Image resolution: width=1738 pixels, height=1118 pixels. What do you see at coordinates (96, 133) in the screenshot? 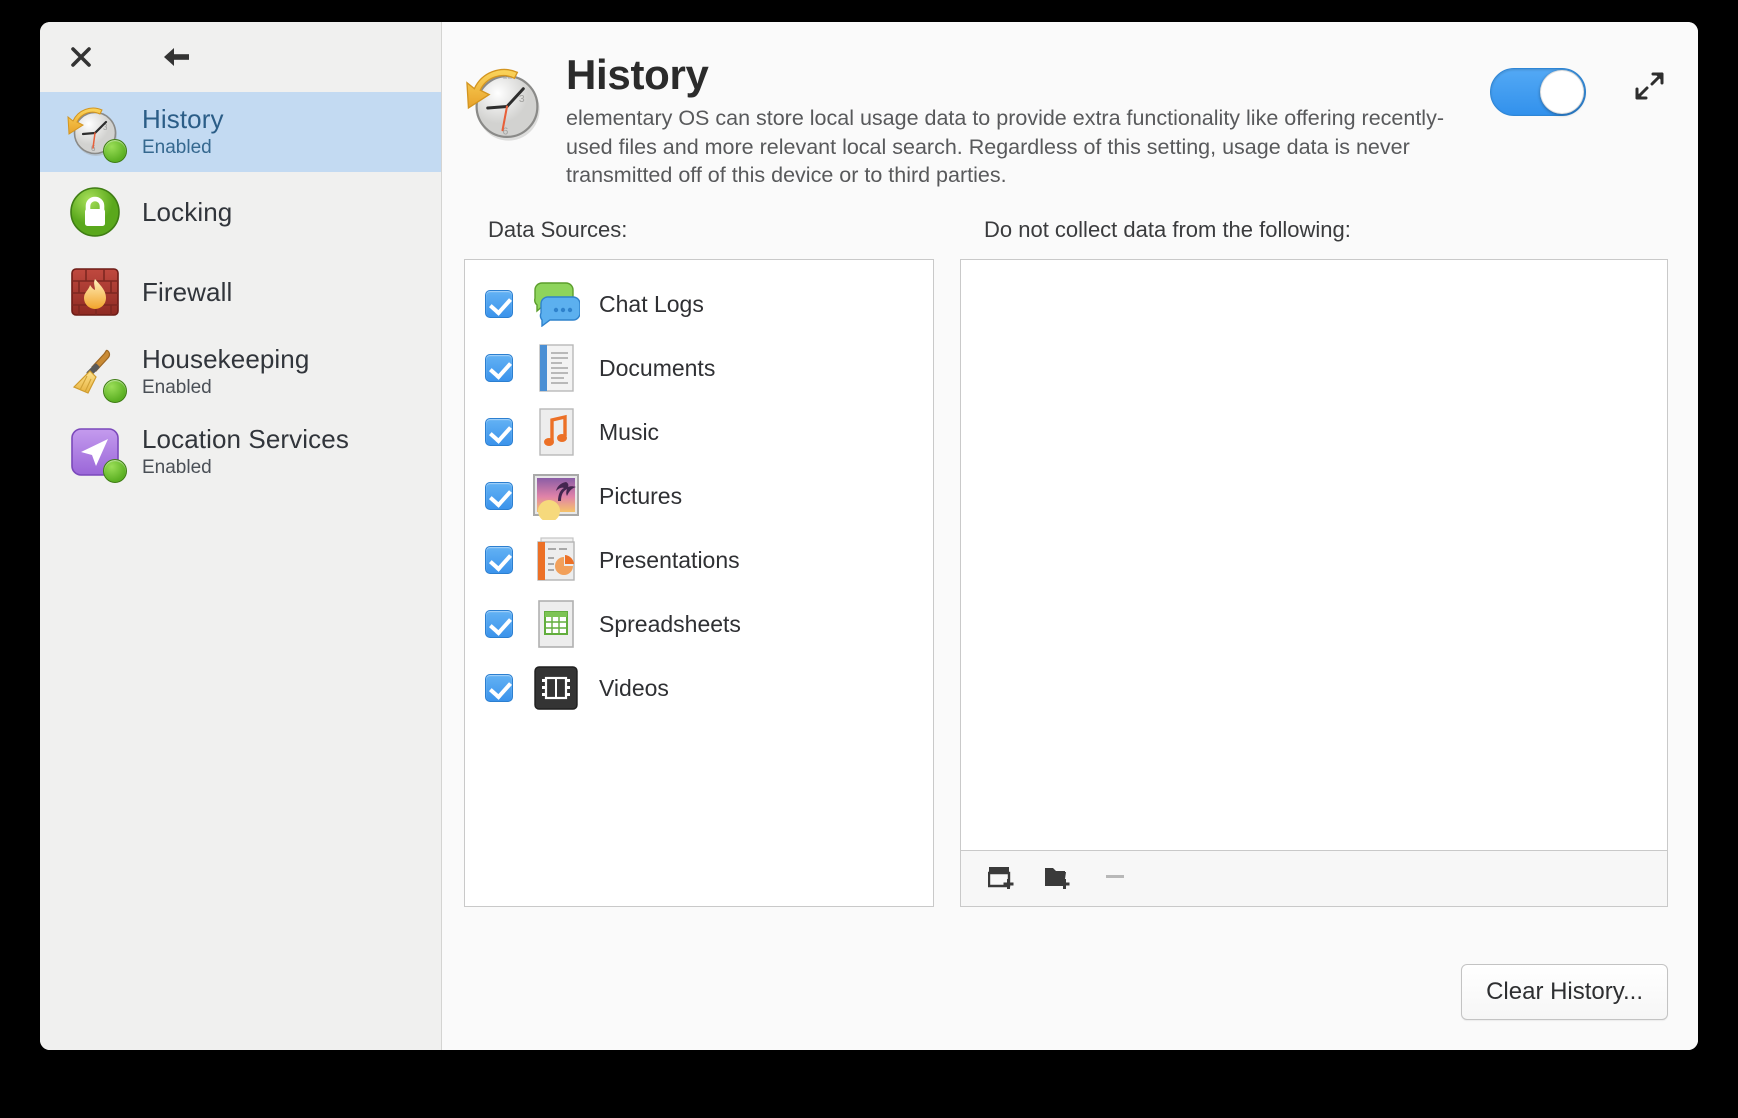
I see `history-clock-icon: 3 6` at bounding box center [96, 133].